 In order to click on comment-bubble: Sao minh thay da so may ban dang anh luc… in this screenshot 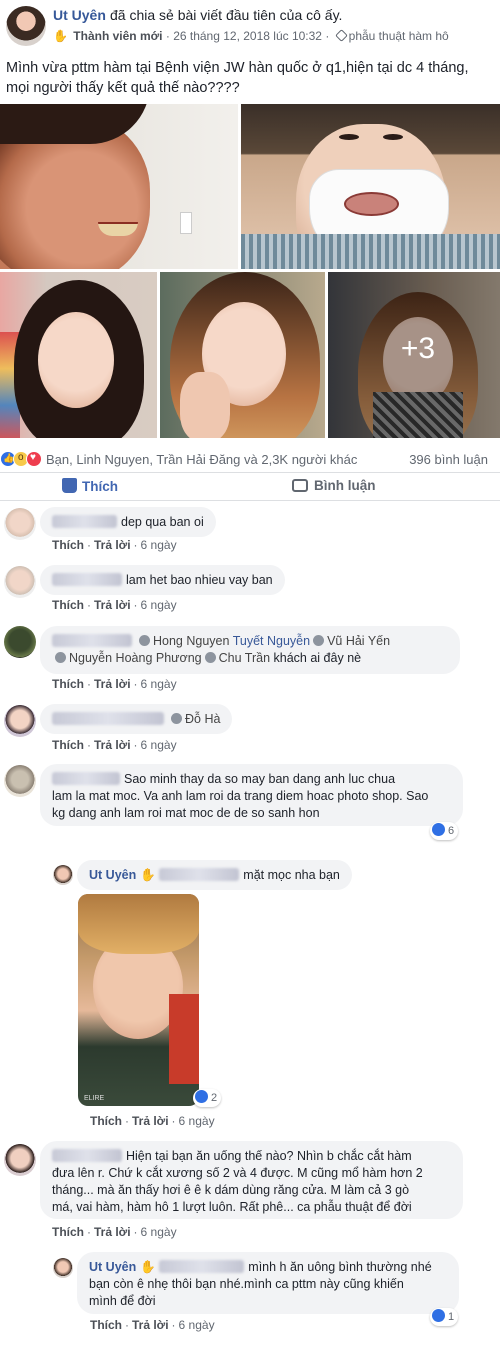, I will do `click(251, 795)`.